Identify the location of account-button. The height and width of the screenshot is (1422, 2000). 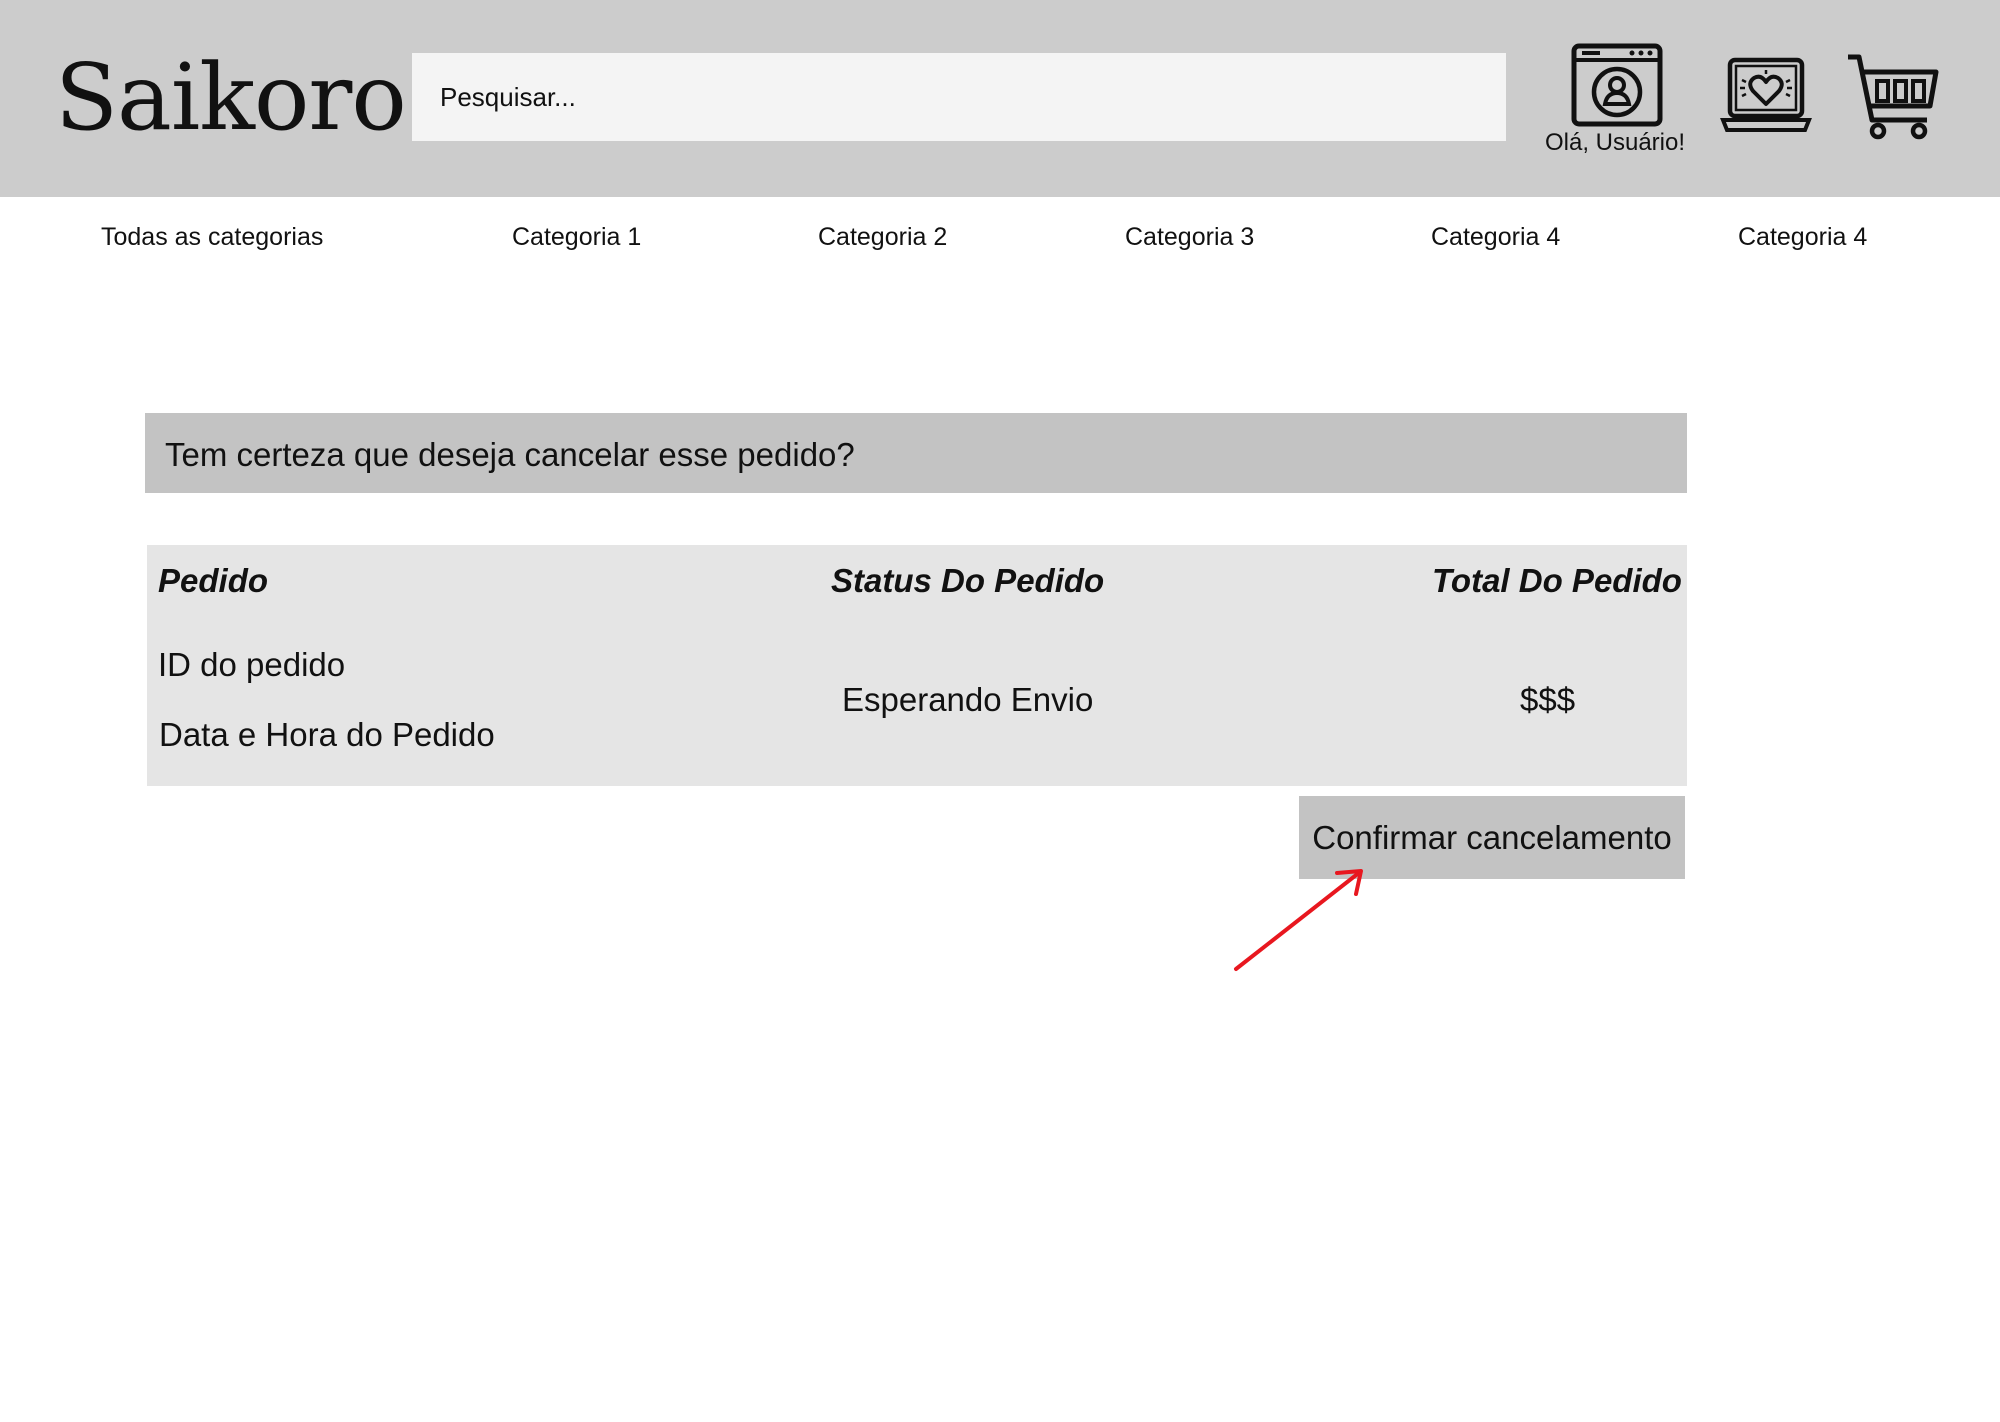
(1617, 85).